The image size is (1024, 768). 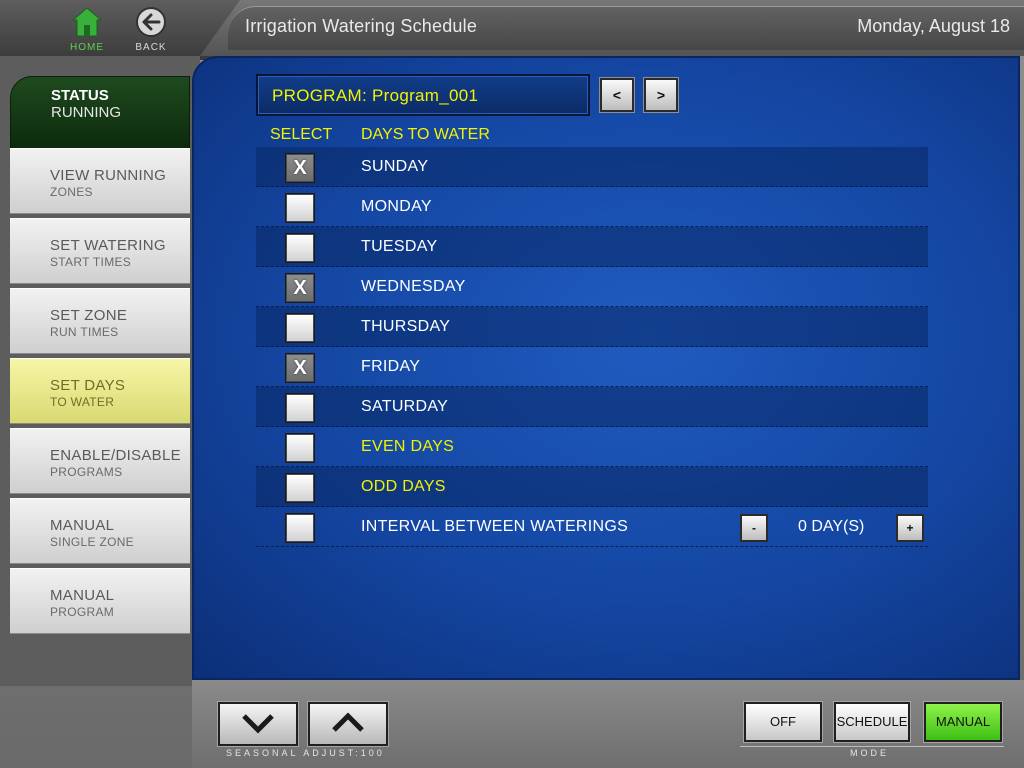 I want to click on mode-divider, so click(x=872, y=746).